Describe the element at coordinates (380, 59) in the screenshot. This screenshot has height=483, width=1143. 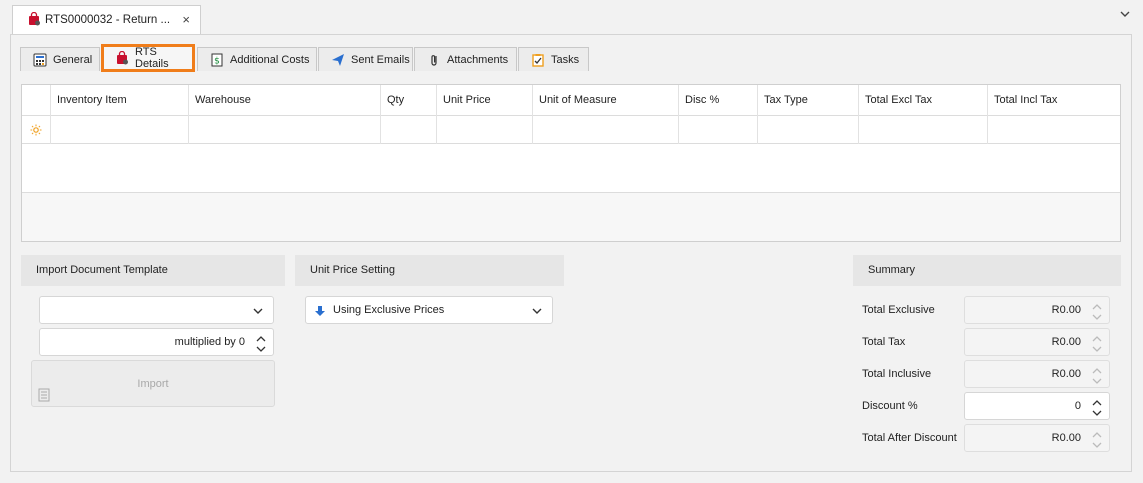
I see `tab-sent-emails-label: Sent Emails` at that location.